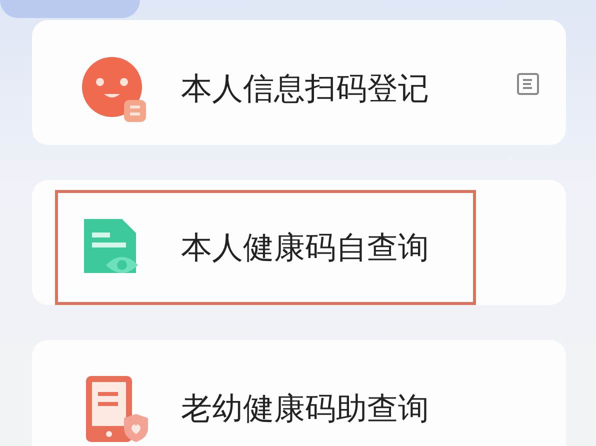  I want to click on menu-label: 本人健康码自查询, so click(305, 248).